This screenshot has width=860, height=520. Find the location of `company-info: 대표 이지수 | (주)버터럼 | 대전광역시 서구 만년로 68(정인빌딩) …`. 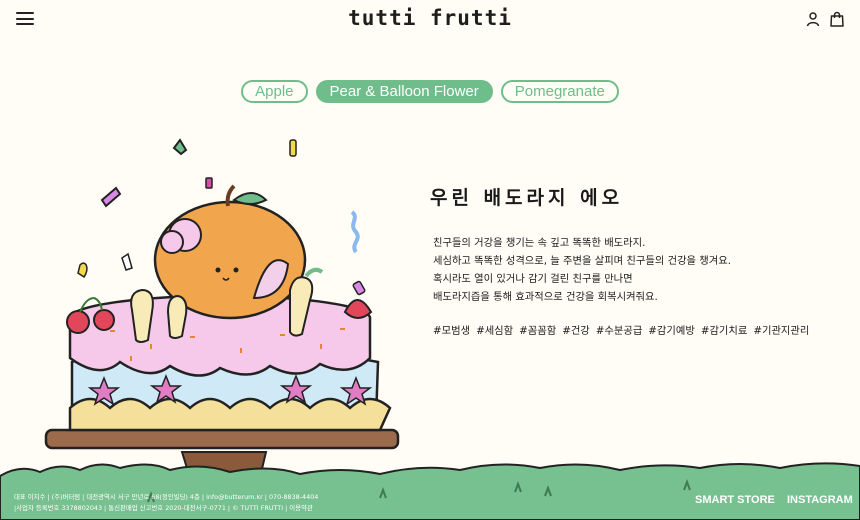

company-info: 대표 이지수 | (주)버터럼 | 대전광역시 서구 만년로 68(정인빌딩) … is located at coordinates (166, 503).